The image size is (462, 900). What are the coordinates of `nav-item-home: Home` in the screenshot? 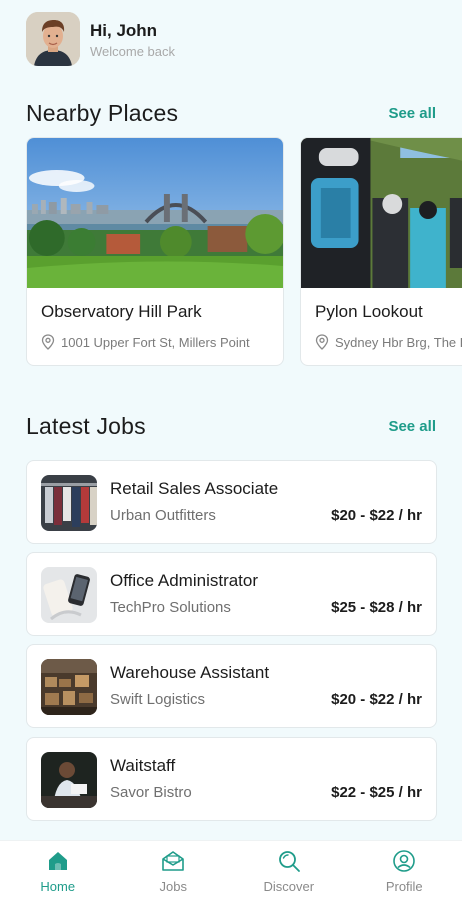 It's located at (58, 870).